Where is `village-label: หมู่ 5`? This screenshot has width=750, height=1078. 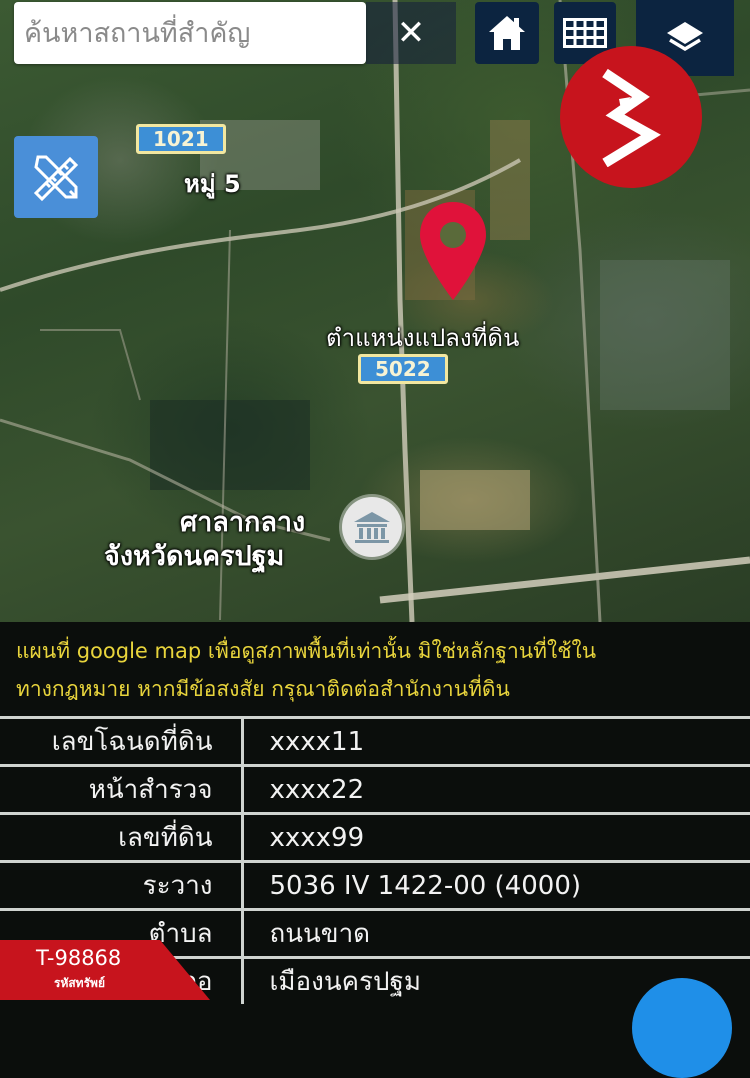
village-label: หมู่ 5 is located at coordinates (212, 184).